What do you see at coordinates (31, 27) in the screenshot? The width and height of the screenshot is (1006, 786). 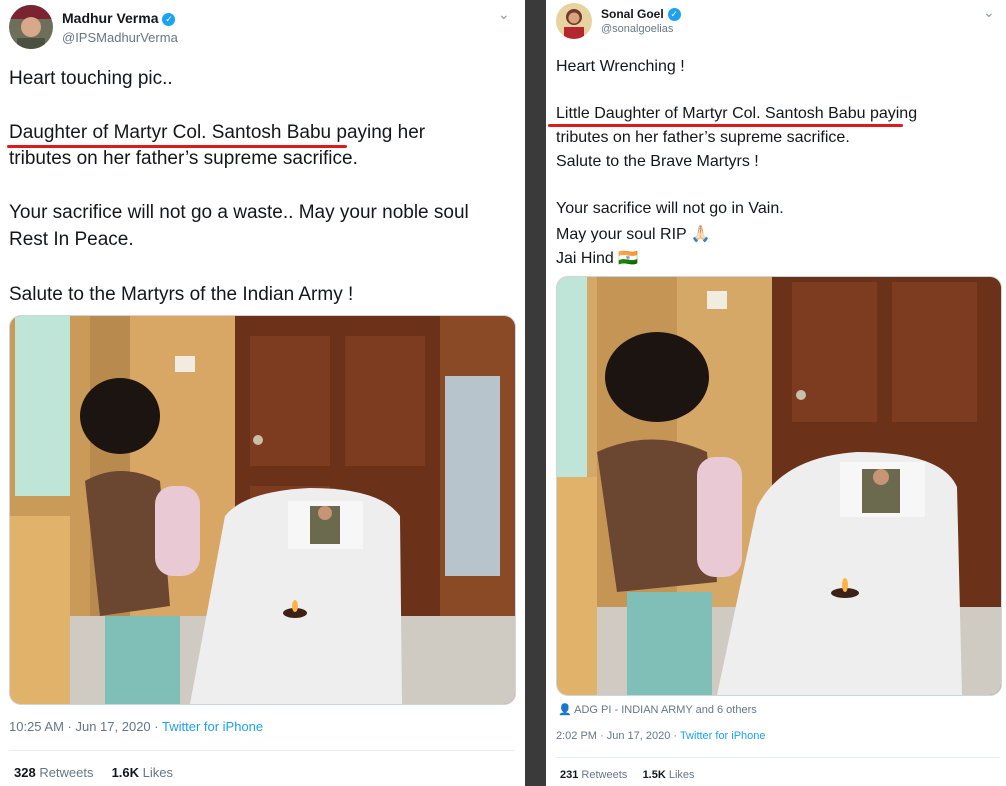 I see `avatar-madhur-verma` at bounding box center [31, 27].